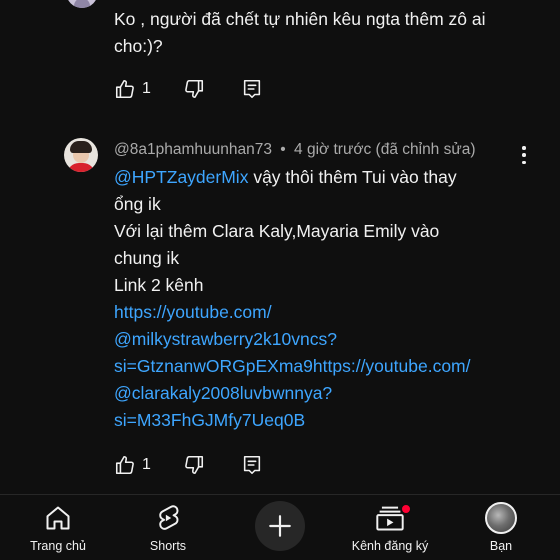 The height and width of the screenshot is (560, 560). What do you see at coordinates (181, 177) in the screenshot?
I see `mention-link: @HPTZayderMix` at bounding box center [181, 177].